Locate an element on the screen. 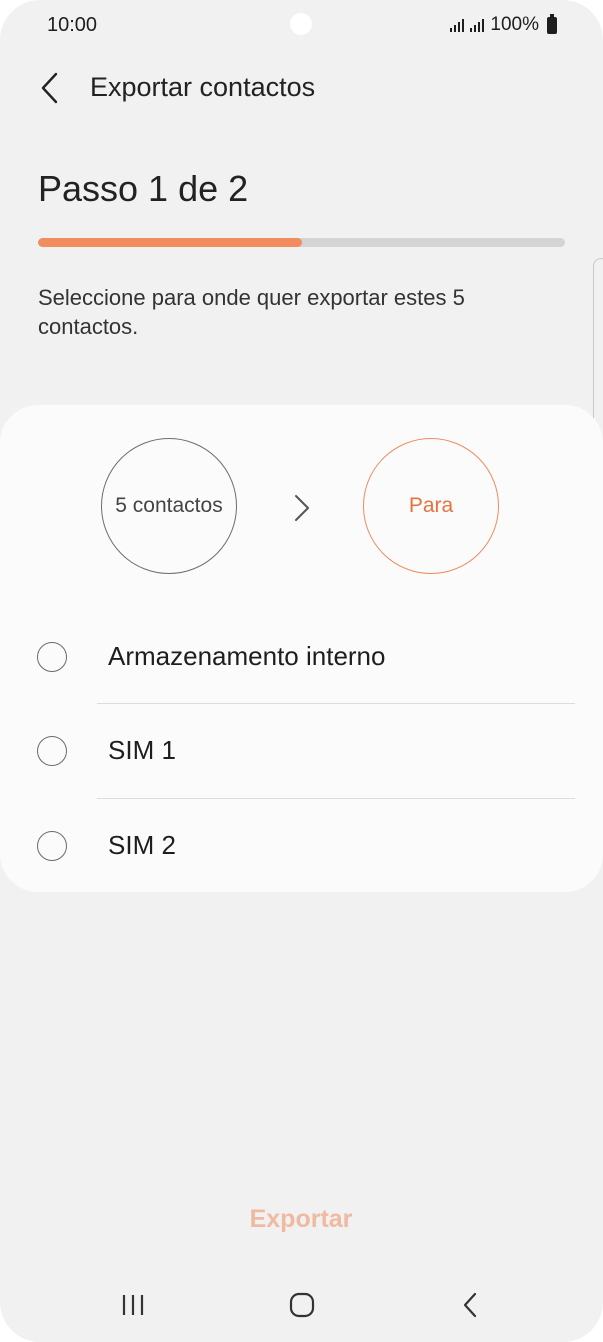 Image resolution: width=603 pixels, height=1342 pixels. option-label: SIM 2 is located at coordinates (142, 845).